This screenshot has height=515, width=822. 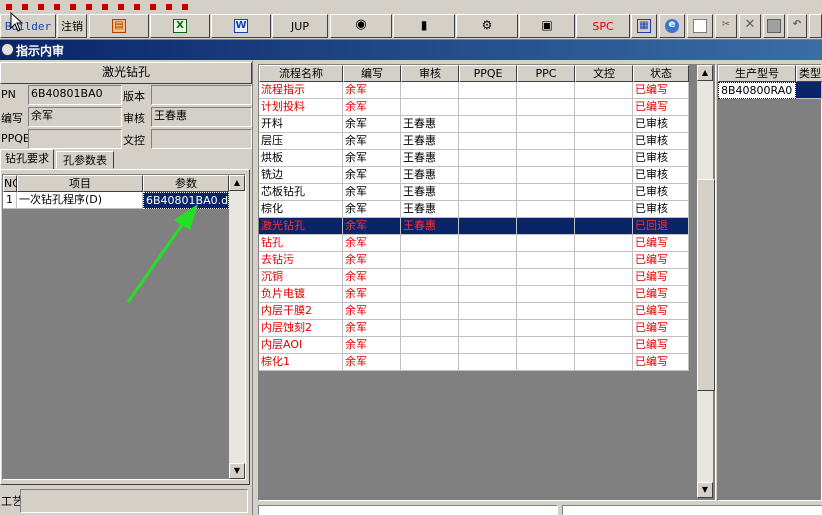 I want to click on doc-control-field, so click(x=201, y=139).